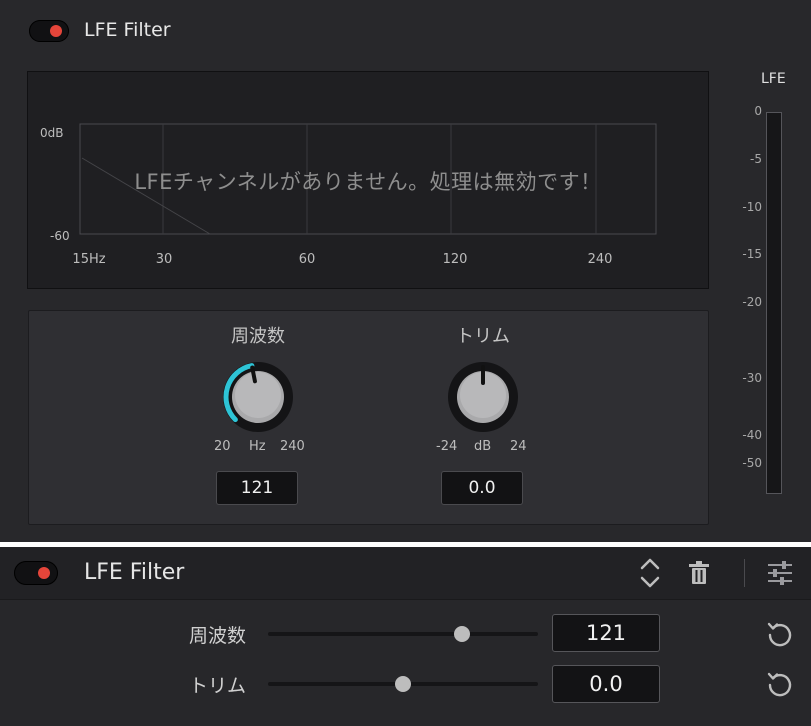  Describe the element at coordinates (744, 573) in the screenshot. I see `header-divider` at that location.